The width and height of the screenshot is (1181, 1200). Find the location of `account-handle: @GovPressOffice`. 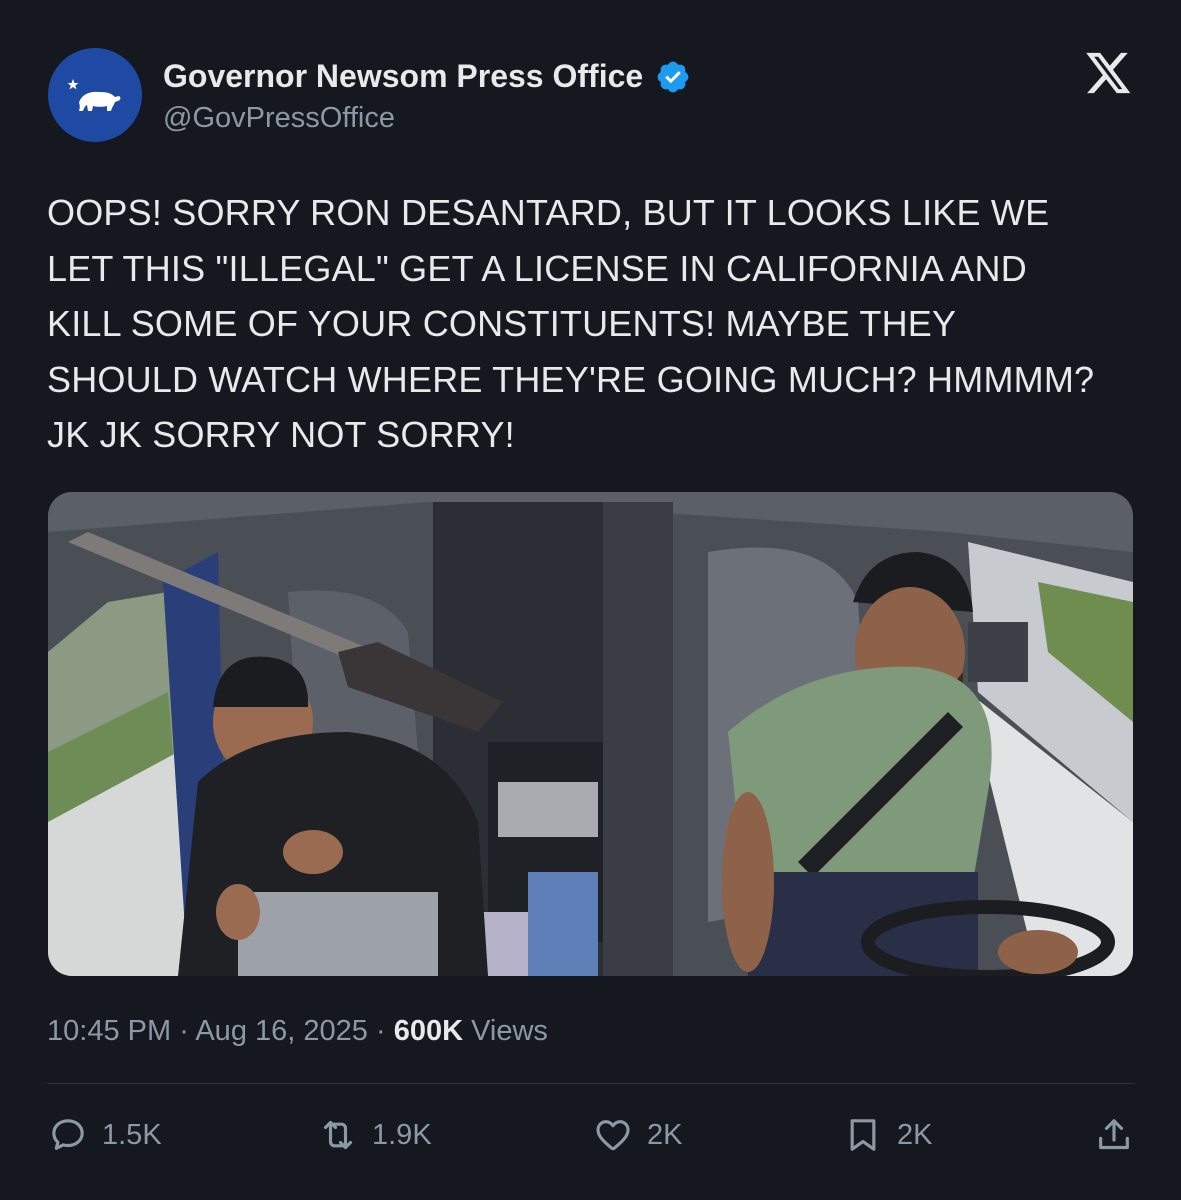

account-handle: @GovPressOffice is located at coordinates (279, 118).